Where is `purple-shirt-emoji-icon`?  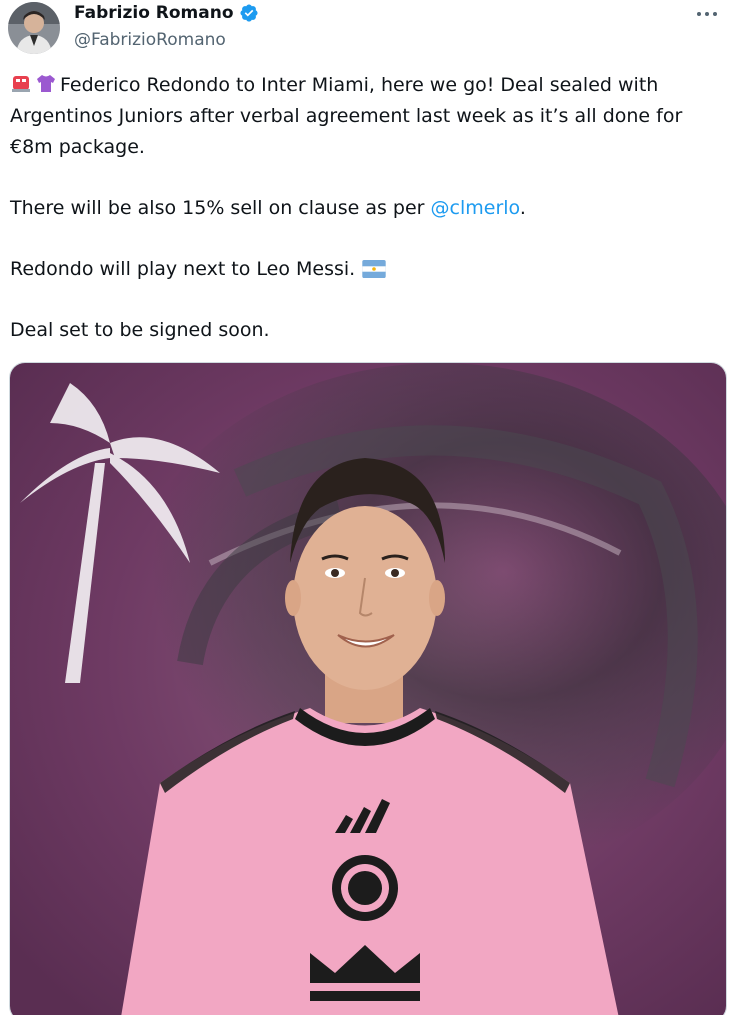
purple-shirt-emoji-icon is located at coordinates (46, 83).